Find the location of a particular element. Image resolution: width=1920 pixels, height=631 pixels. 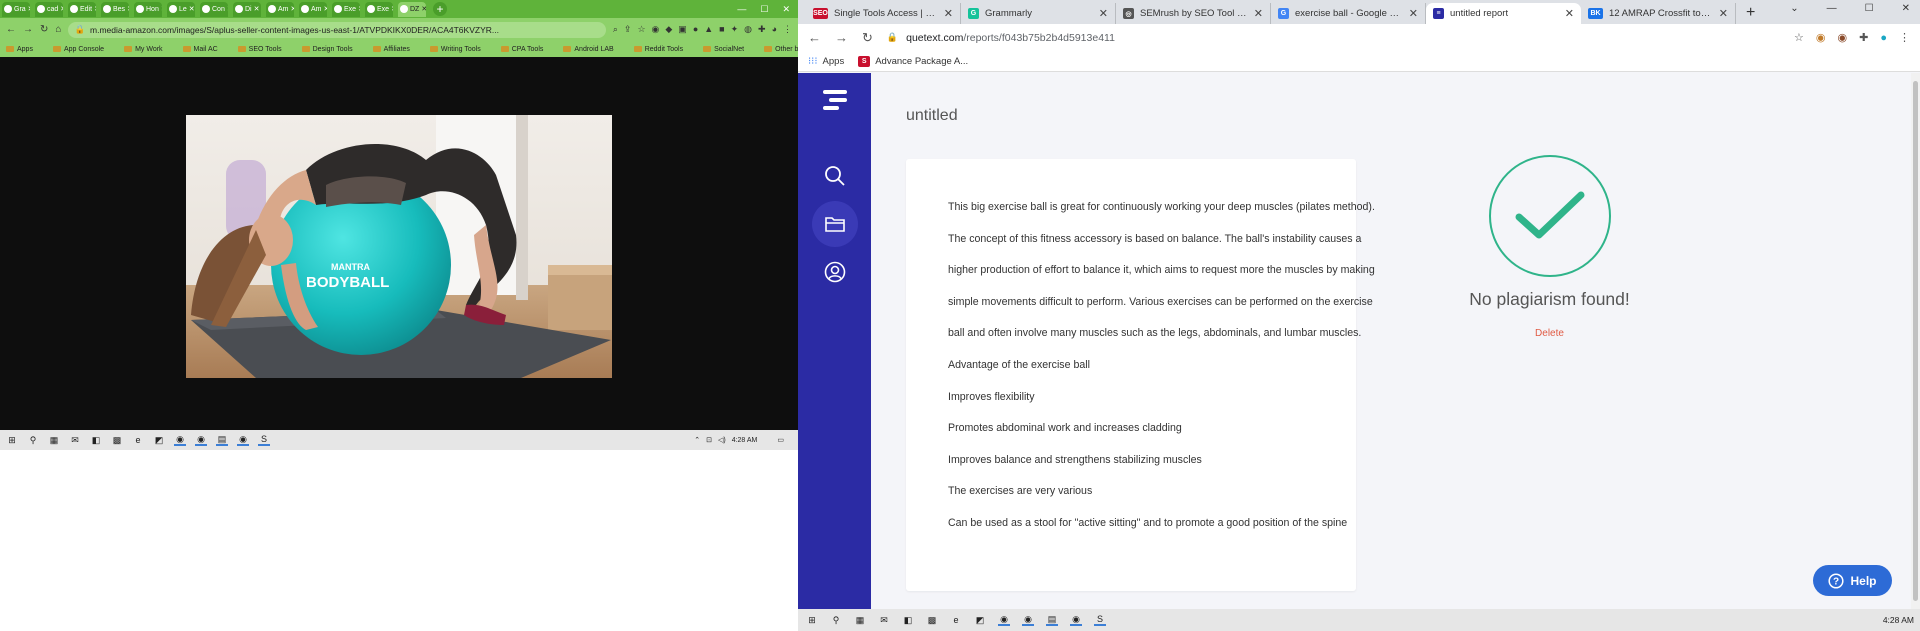

left-tab: DZ ✕ is located at coordinates (412, 9).